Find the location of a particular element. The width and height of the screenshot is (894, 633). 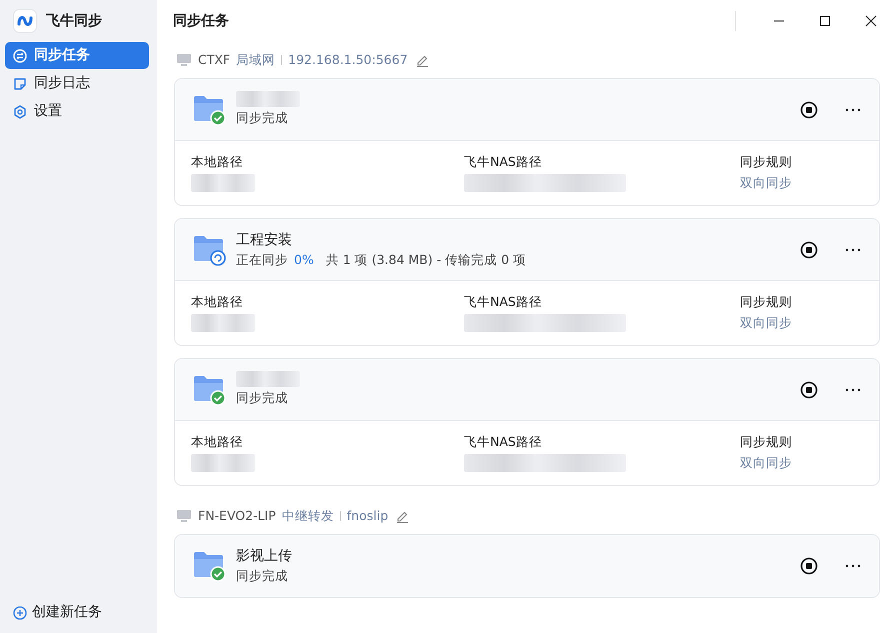

progress-percent: 0% is located at coordinates (304, 259).